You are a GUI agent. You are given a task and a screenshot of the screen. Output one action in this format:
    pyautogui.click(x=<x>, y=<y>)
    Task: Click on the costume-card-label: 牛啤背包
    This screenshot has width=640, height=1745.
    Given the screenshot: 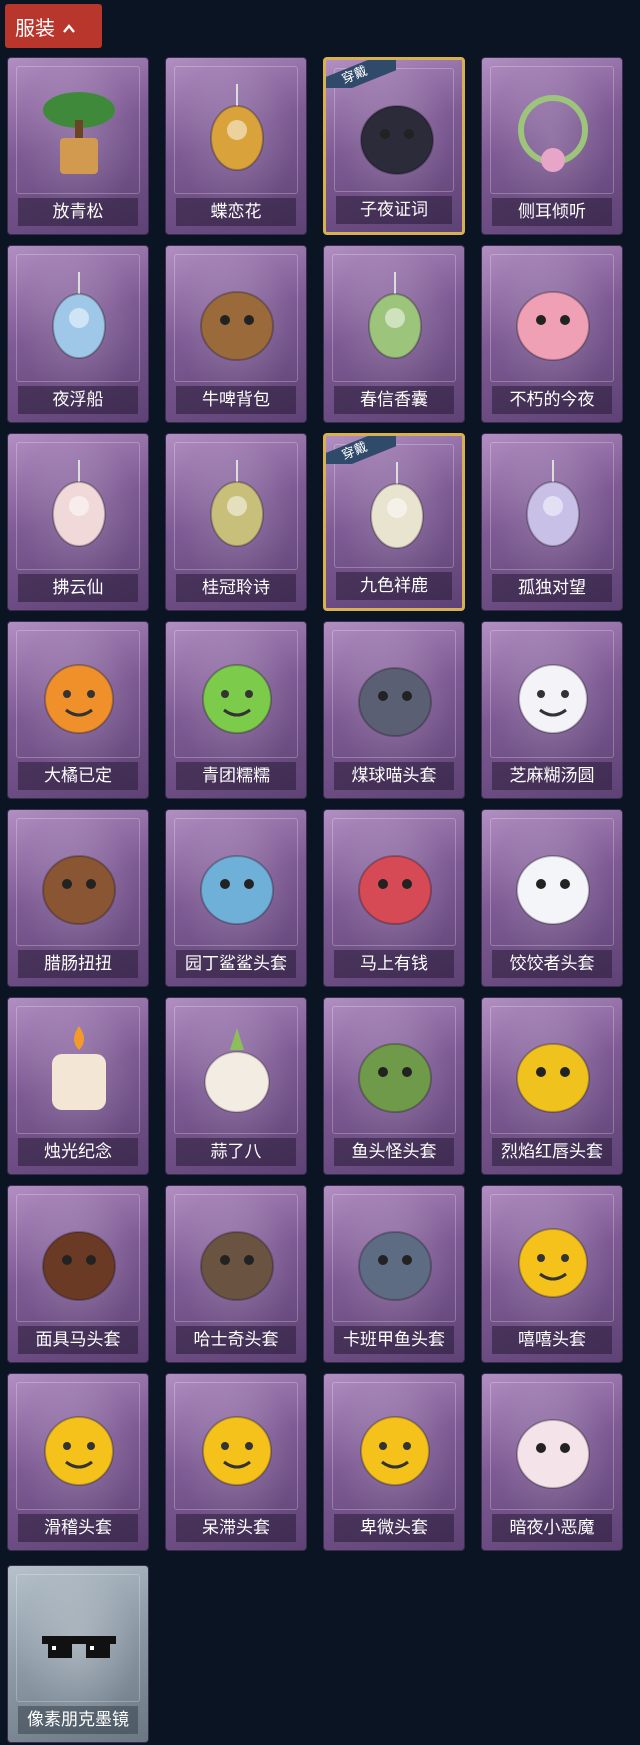 What is the action you would take?
    pyautogui.click(x=236, y=400)
    